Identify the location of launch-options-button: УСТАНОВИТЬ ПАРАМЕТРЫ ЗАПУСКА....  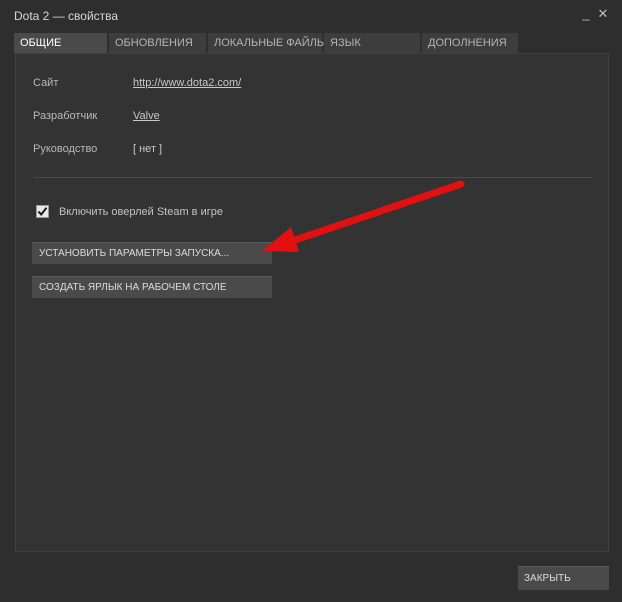
(152, 253).